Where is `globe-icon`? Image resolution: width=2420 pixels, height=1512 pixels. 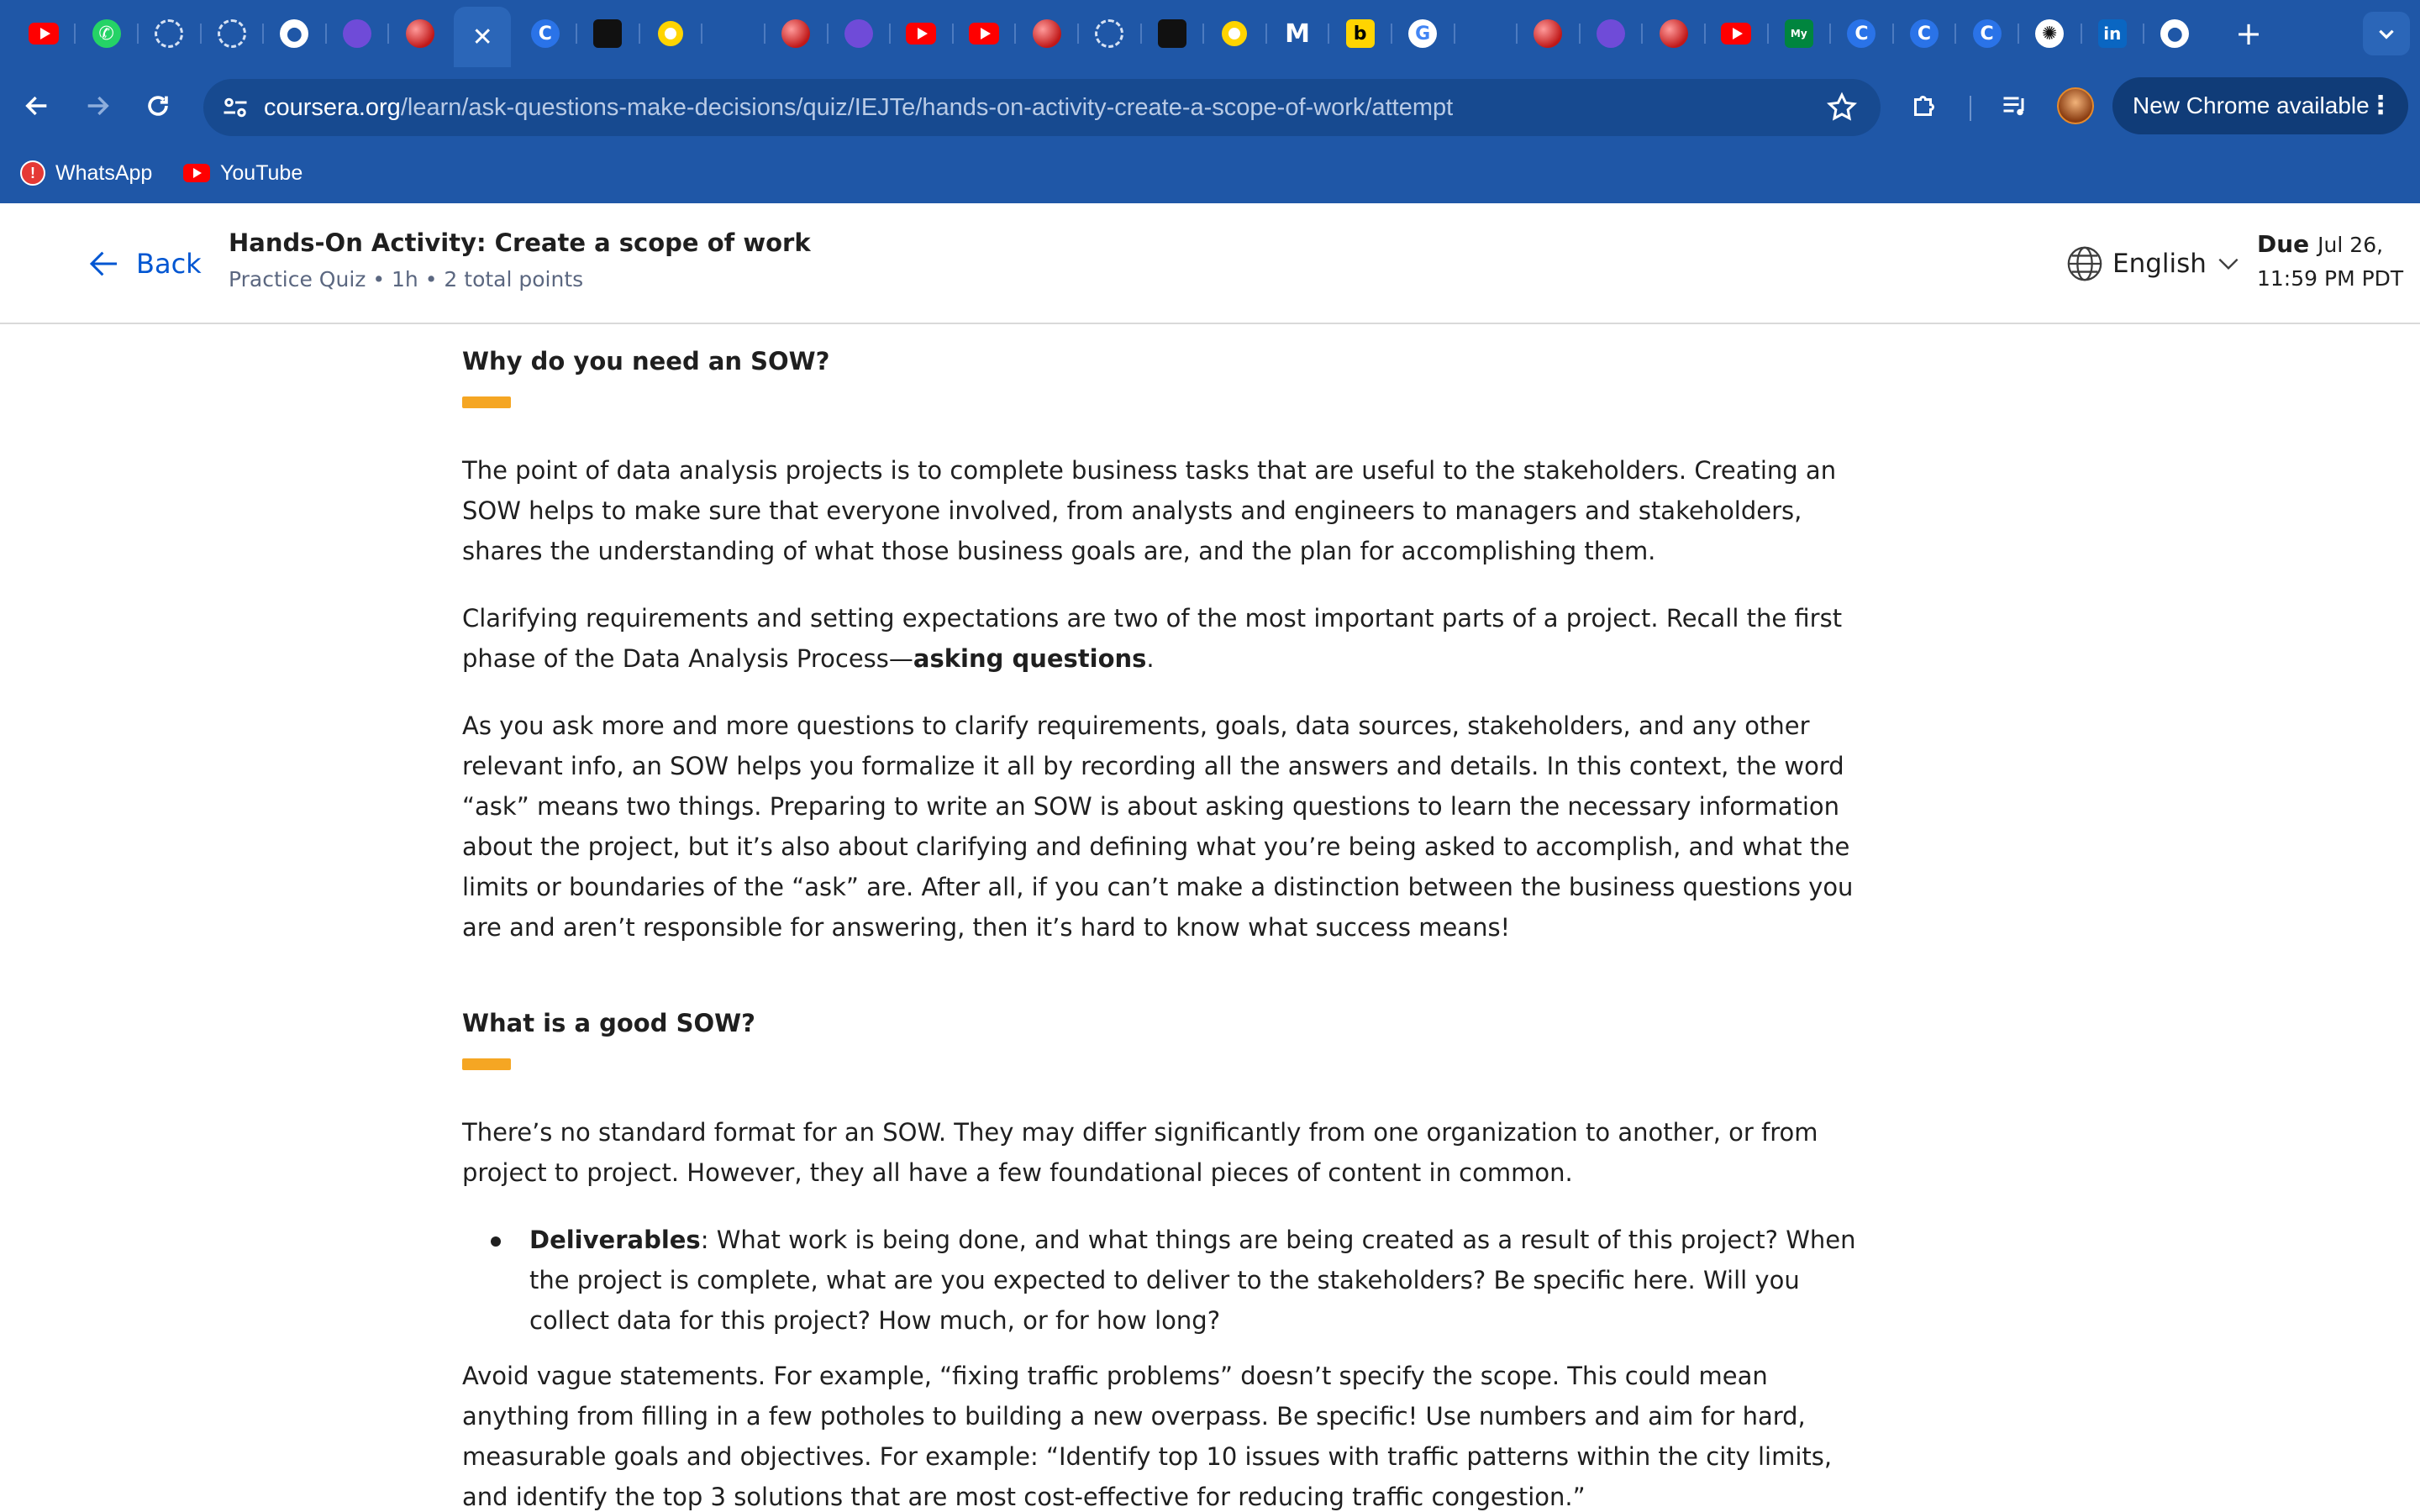
globe-icon is located at coordinates (2085, 263).